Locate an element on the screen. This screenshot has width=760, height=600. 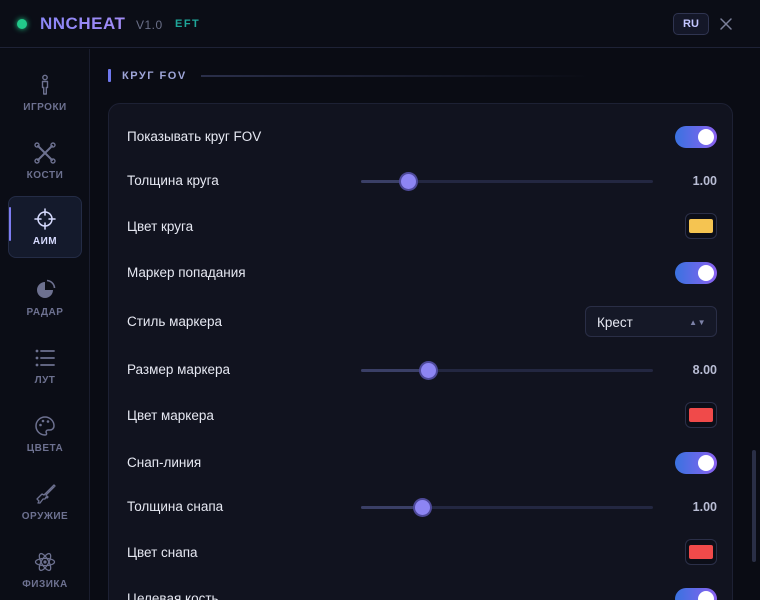
rifle-icon is located at coordinates (46, 494).